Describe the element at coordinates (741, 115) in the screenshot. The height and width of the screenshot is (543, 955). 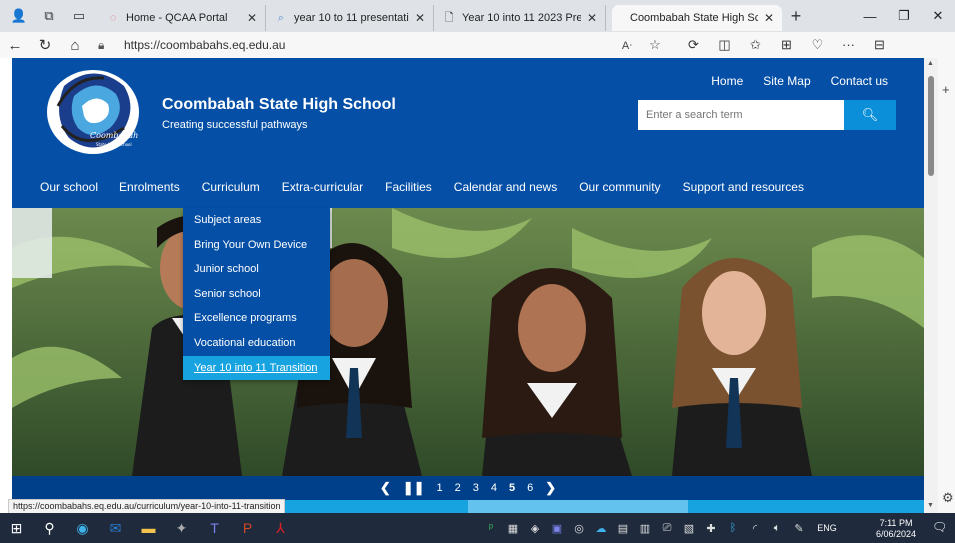
I see `search-input` at that location.